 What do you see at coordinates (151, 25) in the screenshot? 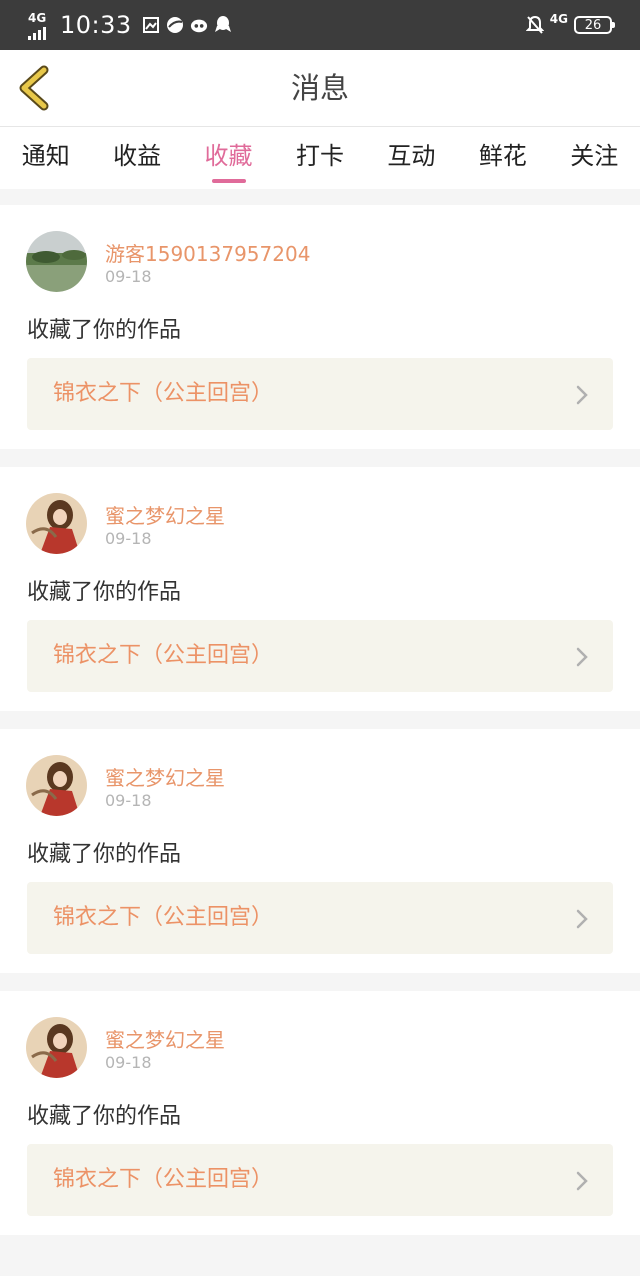
I see `image-notification-icon` at bounding box center [151, 25].